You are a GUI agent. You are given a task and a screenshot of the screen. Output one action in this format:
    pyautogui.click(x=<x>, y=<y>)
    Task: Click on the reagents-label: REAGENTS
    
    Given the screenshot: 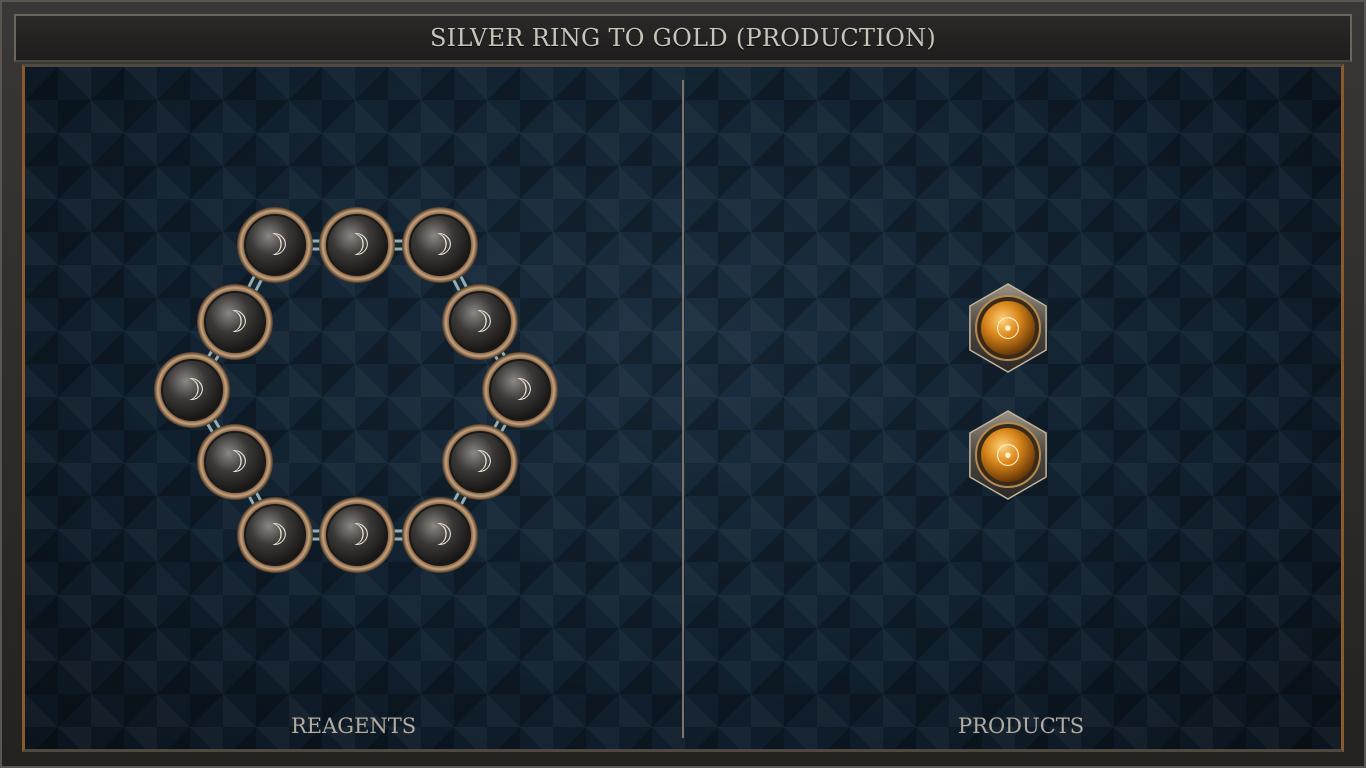 What is the action you would take?
    pyautogui.click(x=354, y=726)
    